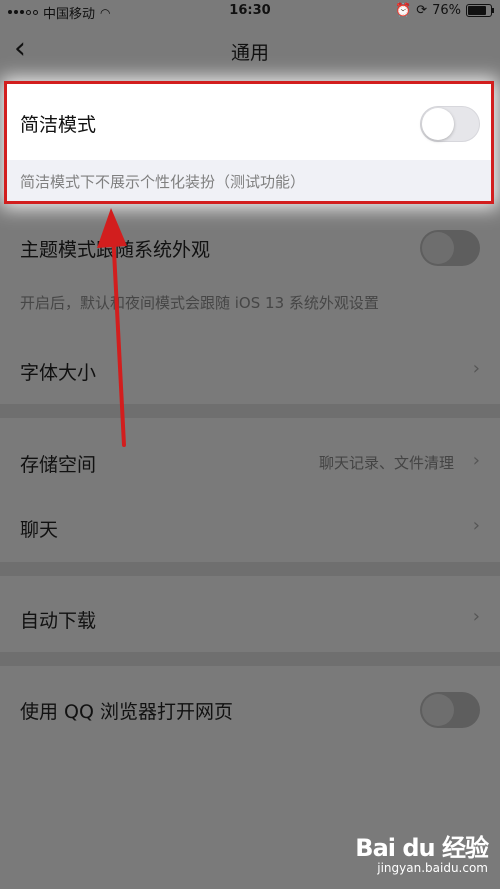 Image resolution: width=500 pixels, height=889 pixels. Describe the element at coordinates (422, 848) in the screenshot. I see `watermark-brand: Bai du 经验` at that location.